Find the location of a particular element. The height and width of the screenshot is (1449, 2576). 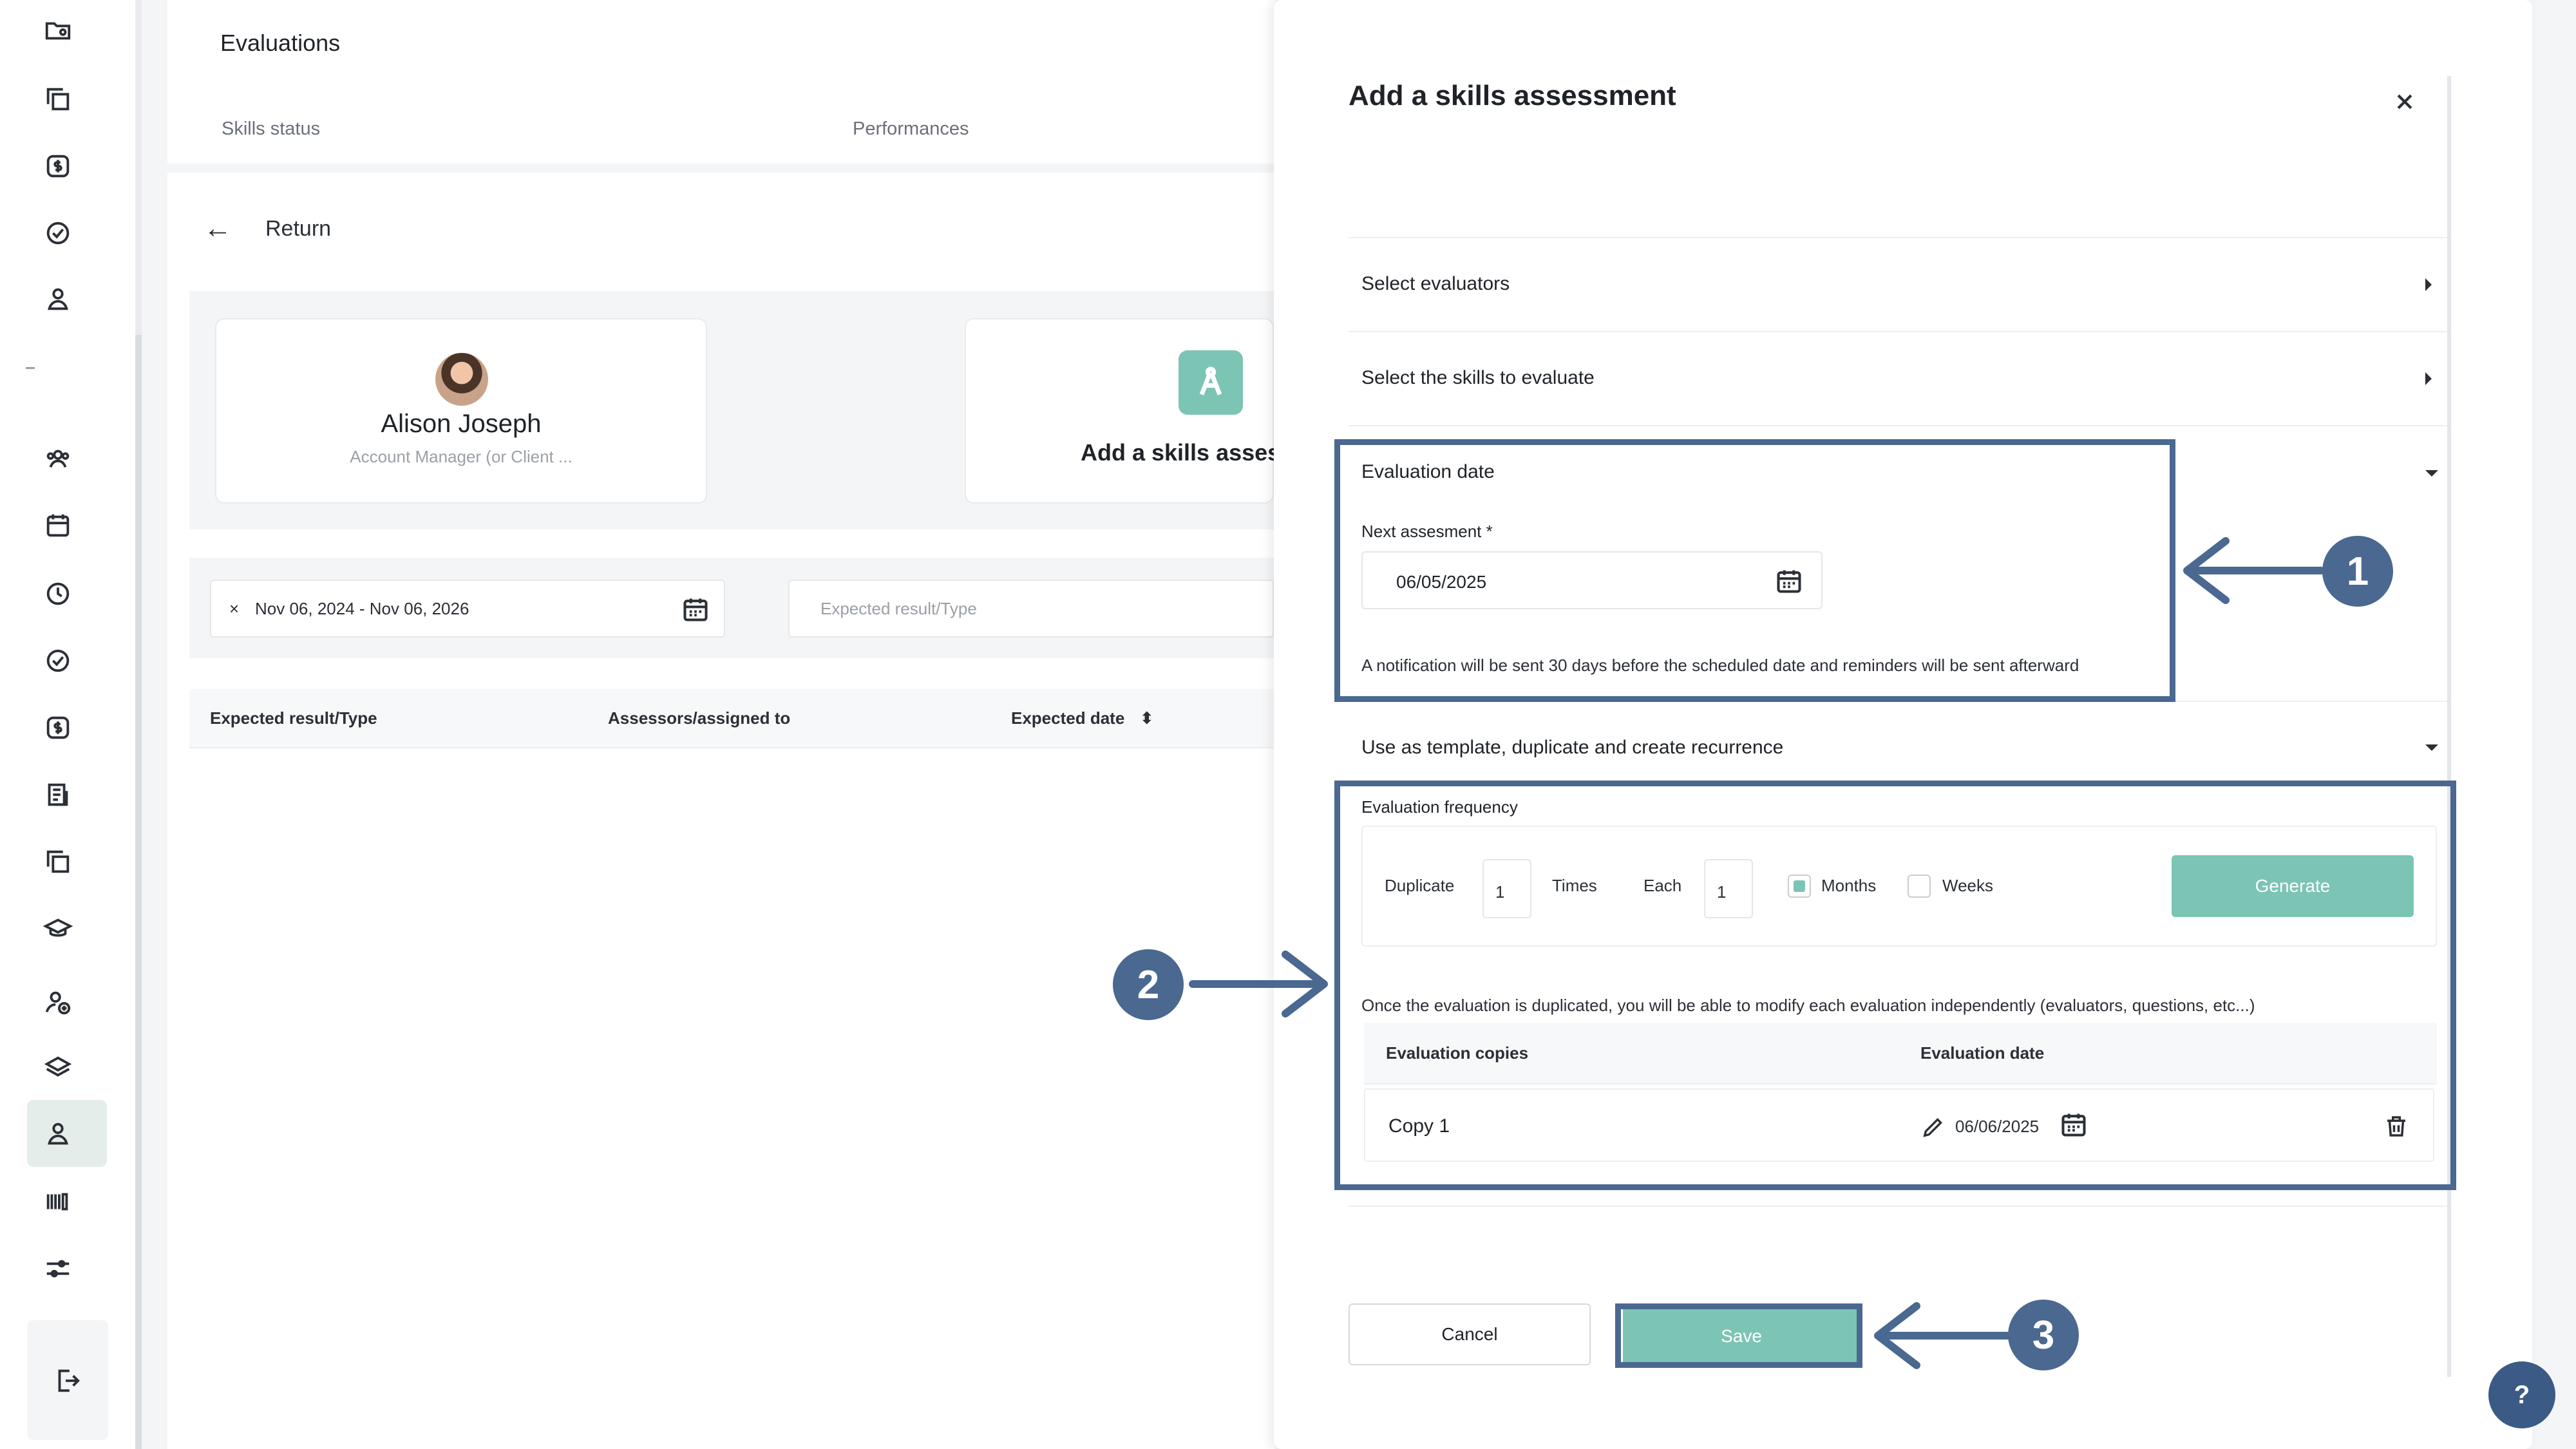

close-icon is located at coordinates (2404, 101).